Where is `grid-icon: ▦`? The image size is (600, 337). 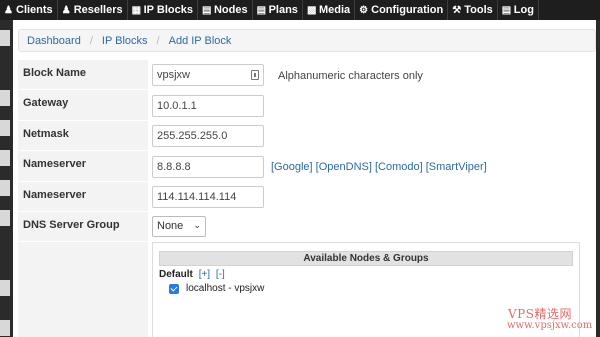
grid-icon: ▦ is located at coordinates (136, 10).